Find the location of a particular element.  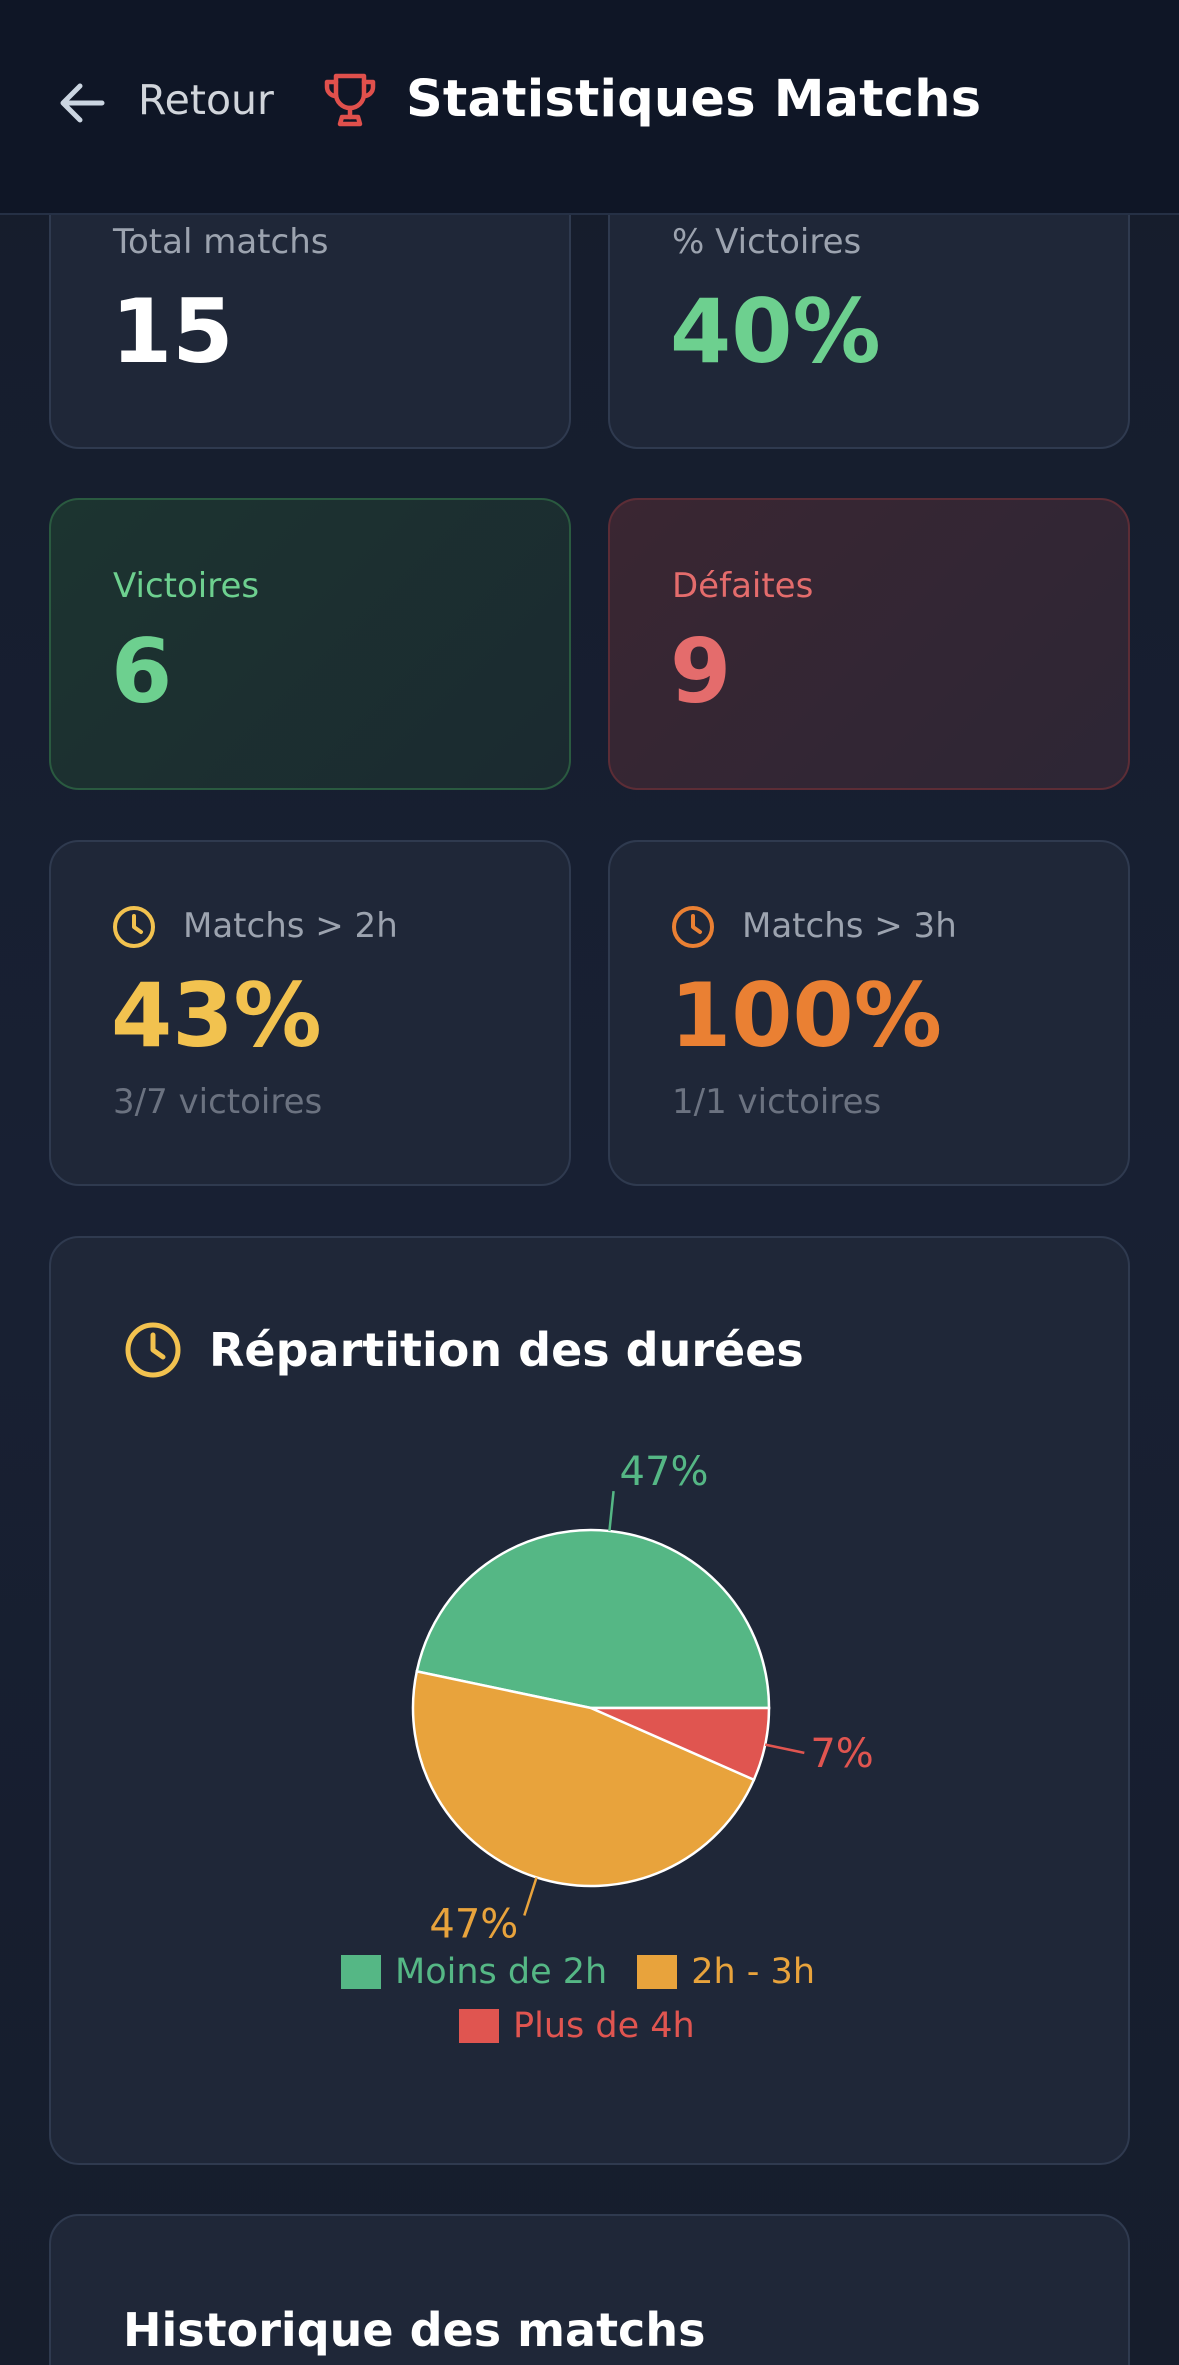

match-history-title: Historique des matchs is located at coordinates (414, 2330).